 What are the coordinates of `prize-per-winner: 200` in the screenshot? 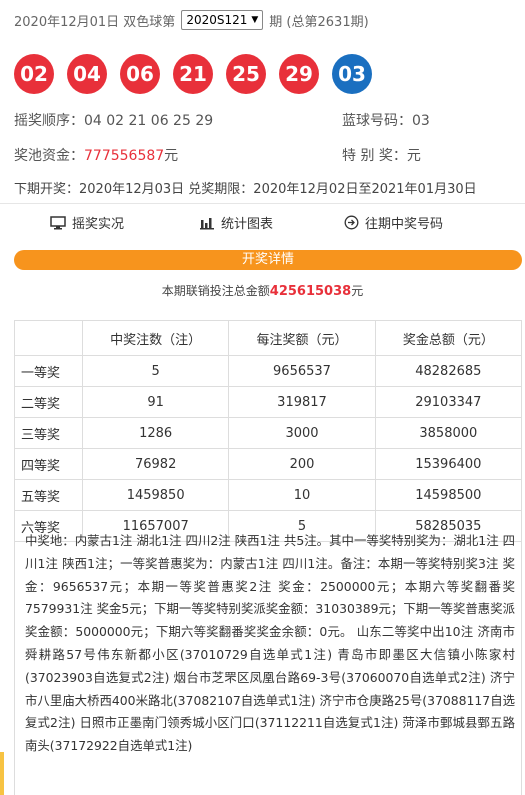 It's located at (302, 464).